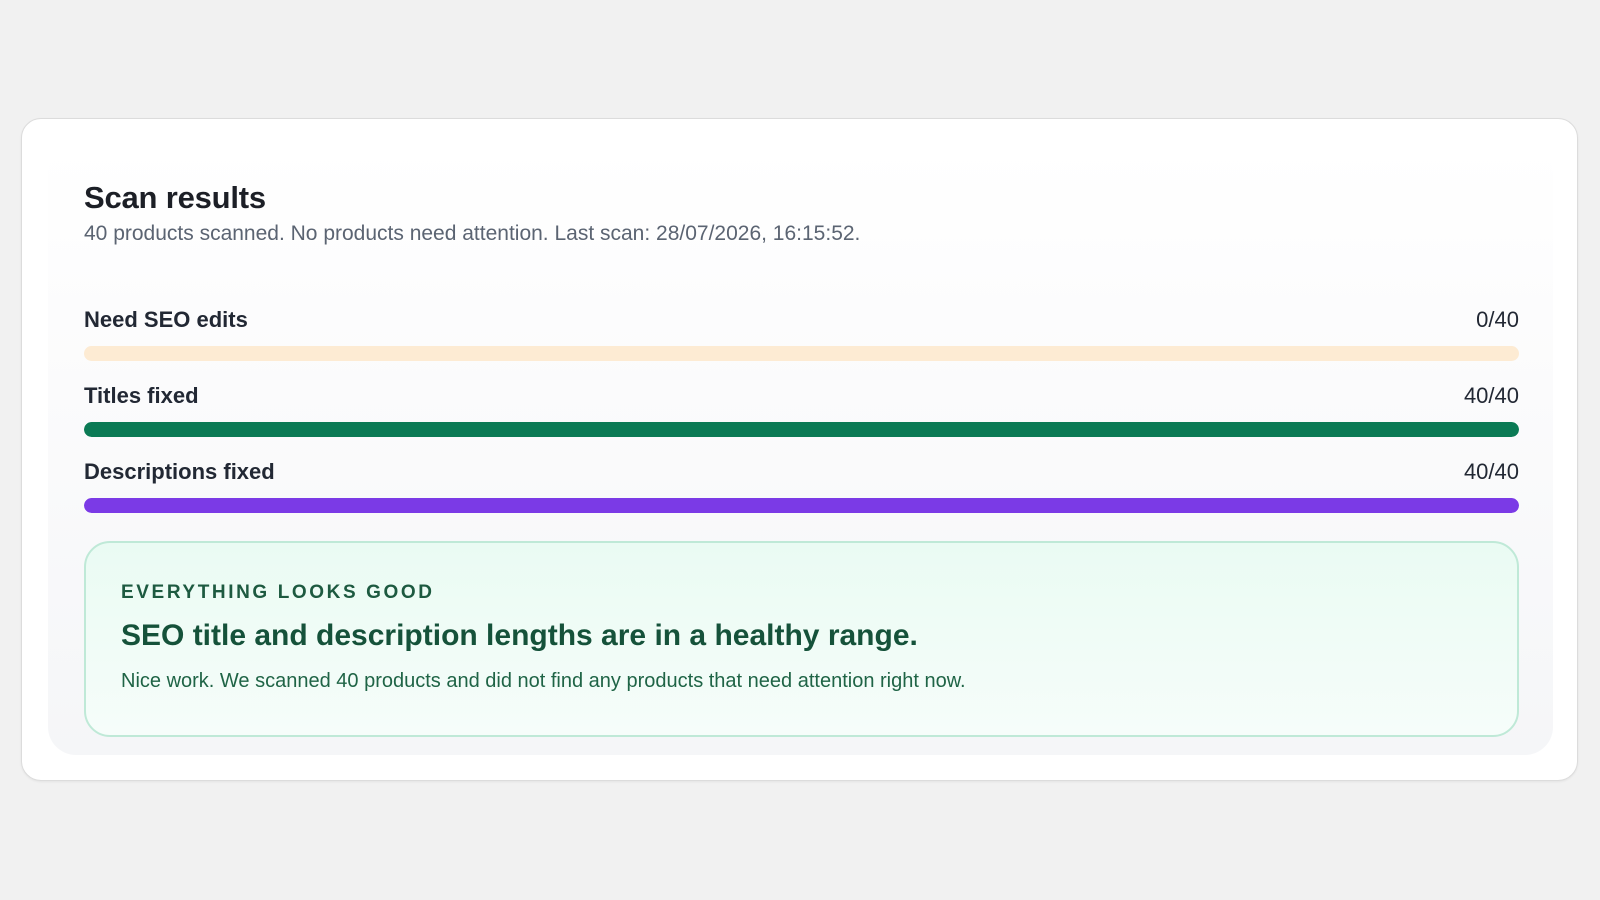 The image size is (1600, 900). I want to click on metric-value: 0/40, so click(1497, 319).